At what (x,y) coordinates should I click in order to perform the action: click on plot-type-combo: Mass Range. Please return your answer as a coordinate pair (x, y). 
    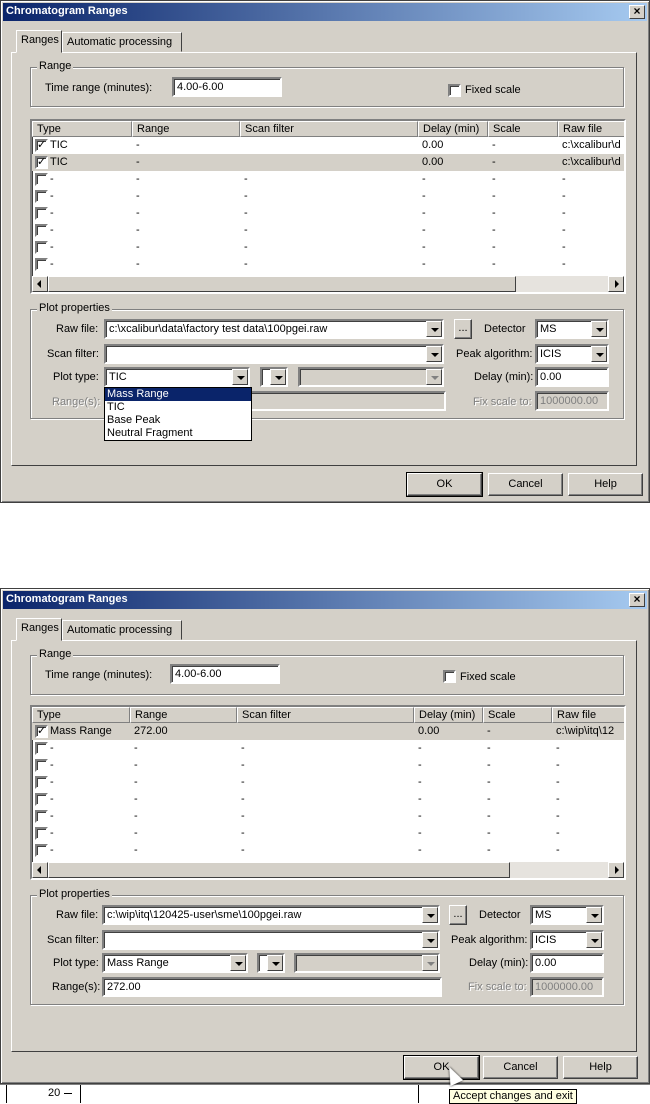
    Looking at the image, I should click on (175, 963).